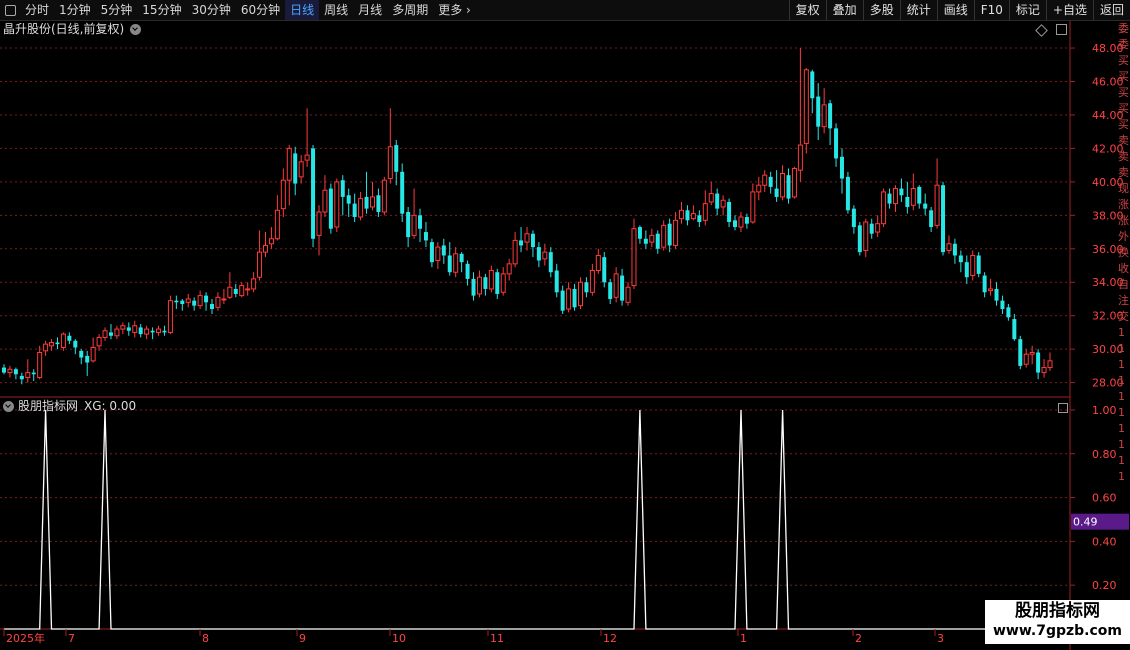  I want to click on chart-title: 晶升股份(日线,前复权), so click(72, 29).